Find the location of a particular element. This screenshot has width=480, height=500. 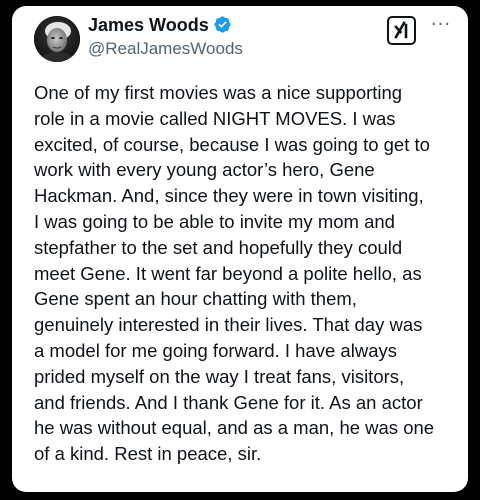

post-text-line: Gene spent an hour chatting with them, is located at coordinates (195, 299).